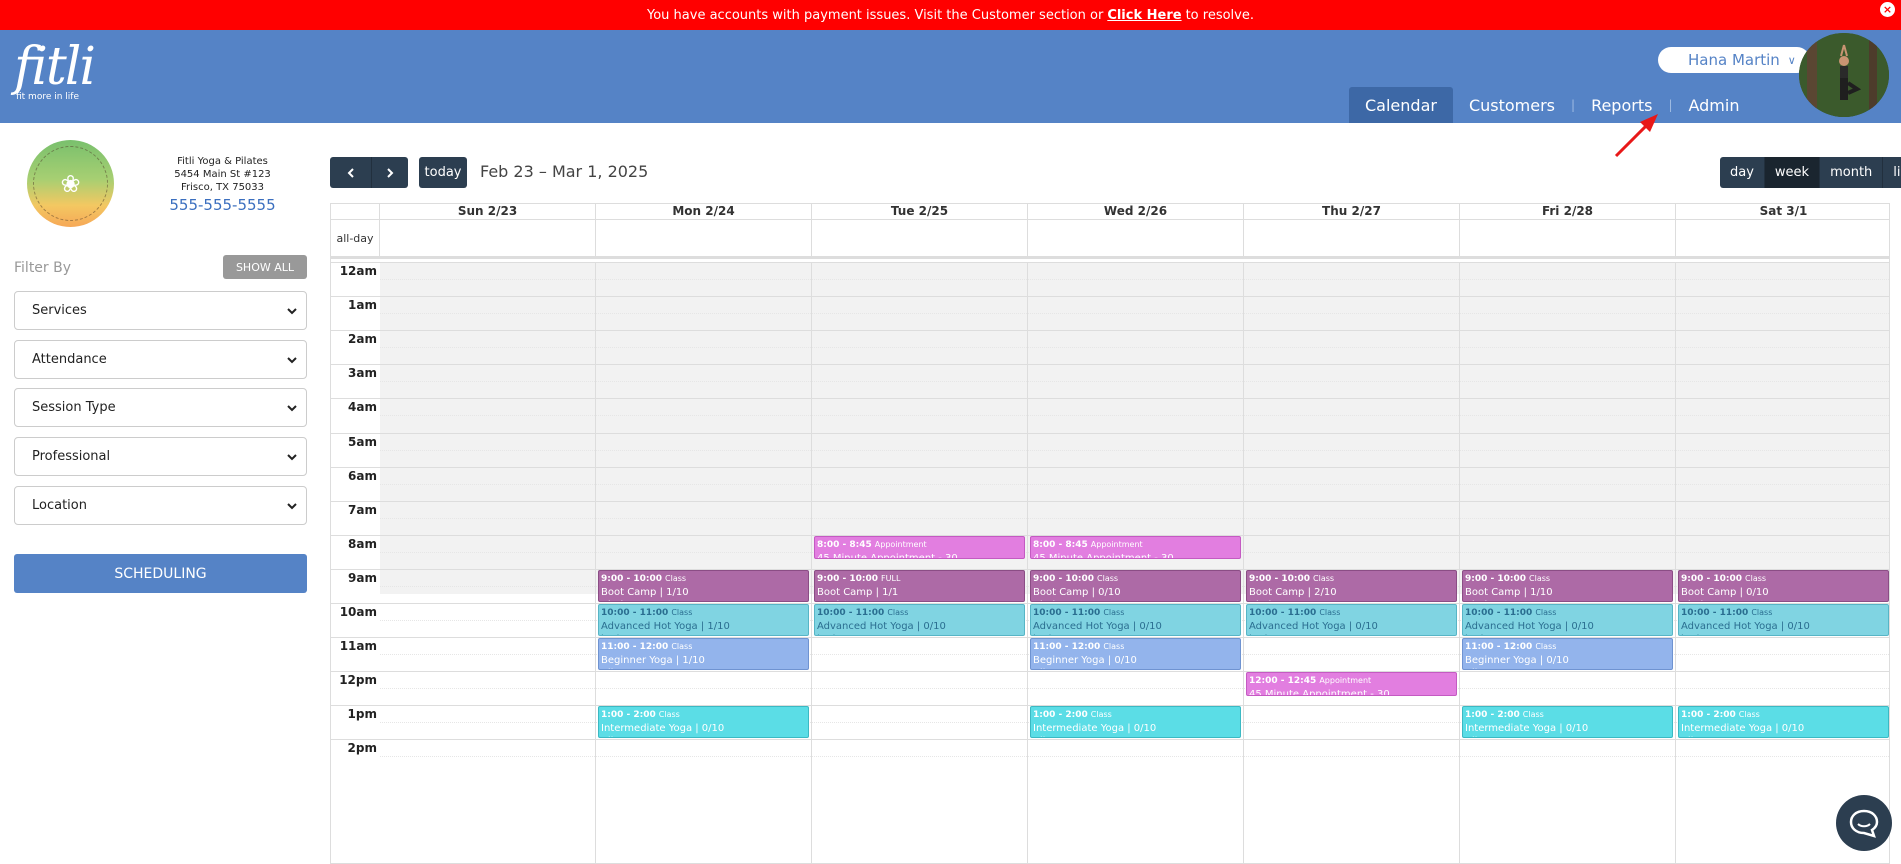 This screenshot has width=1901, height=864. I want to click on business-phone: 555-555-5555, so click(222, 205).